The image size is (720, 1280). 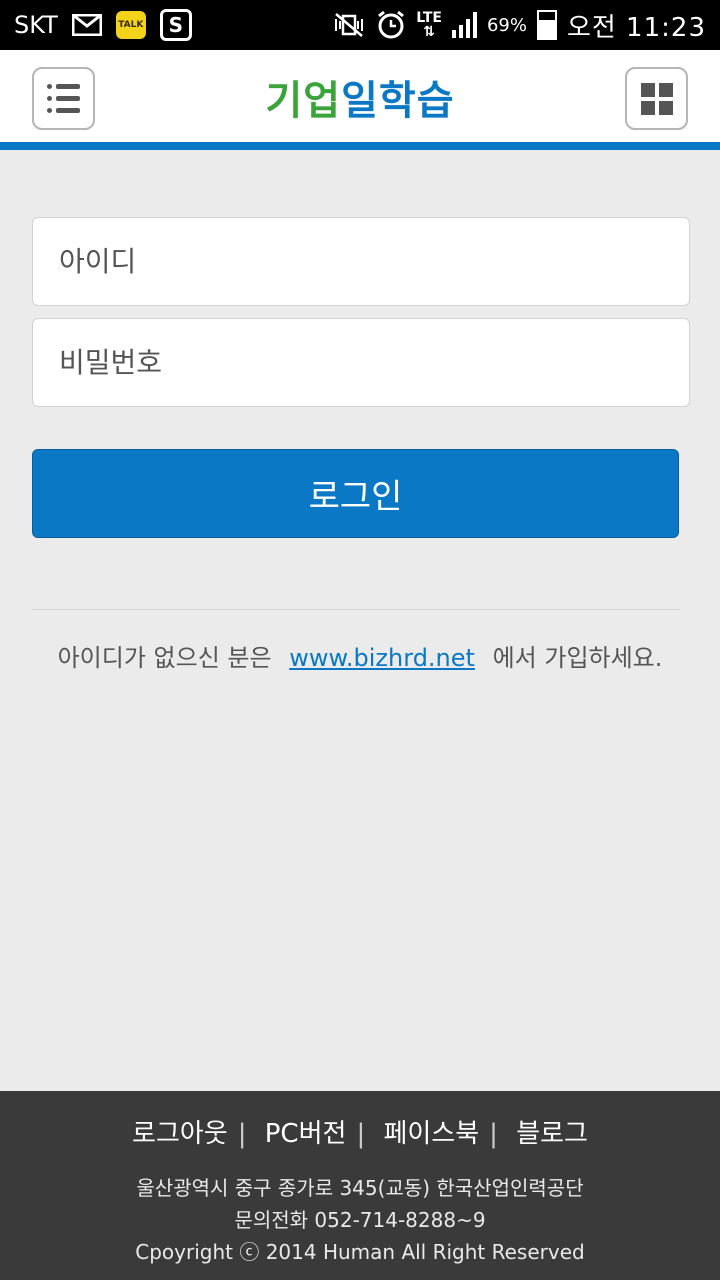 I want to click on site-logo: 기업일학습, so click(x=360, y=97).